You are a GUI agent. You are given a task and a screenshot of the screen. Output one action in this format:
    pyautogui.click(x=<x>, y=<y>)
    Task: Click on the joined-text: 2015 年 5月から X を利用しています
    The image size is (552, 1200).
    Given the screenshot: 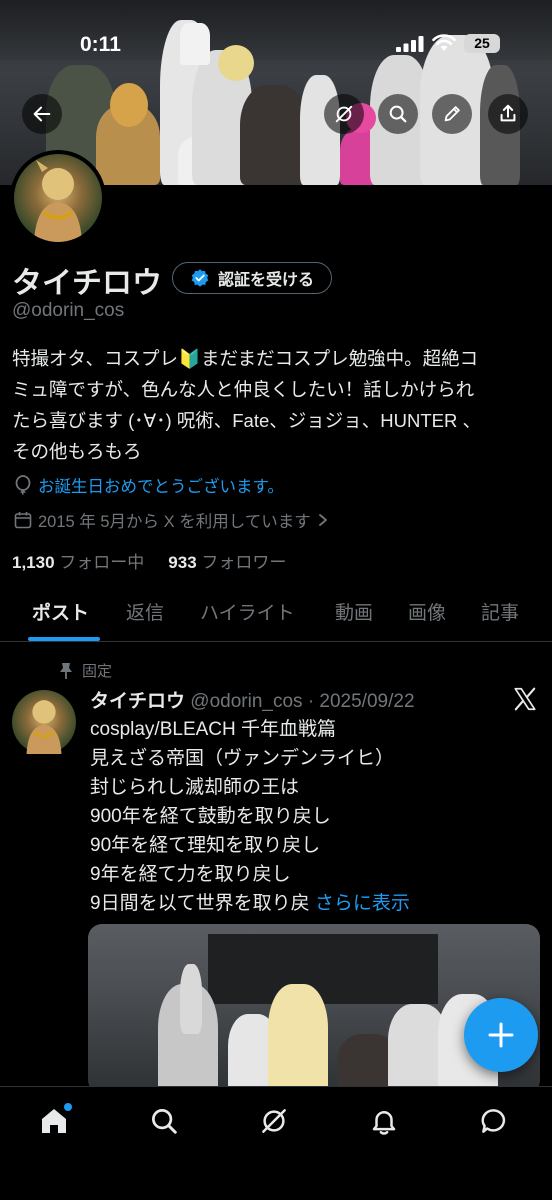 What is the action you would take?
    pyautogui.click(x=174, y=522)
    